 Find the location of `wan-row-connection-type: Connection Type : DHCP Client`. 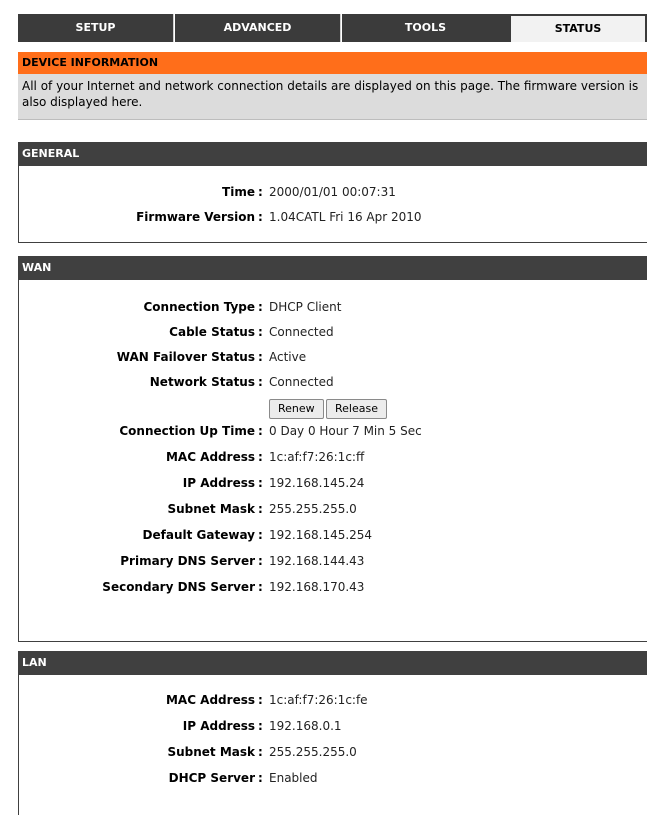

wan-row-connection-type: Connection Type : DHCP Client is located at coordinates (333, 307).